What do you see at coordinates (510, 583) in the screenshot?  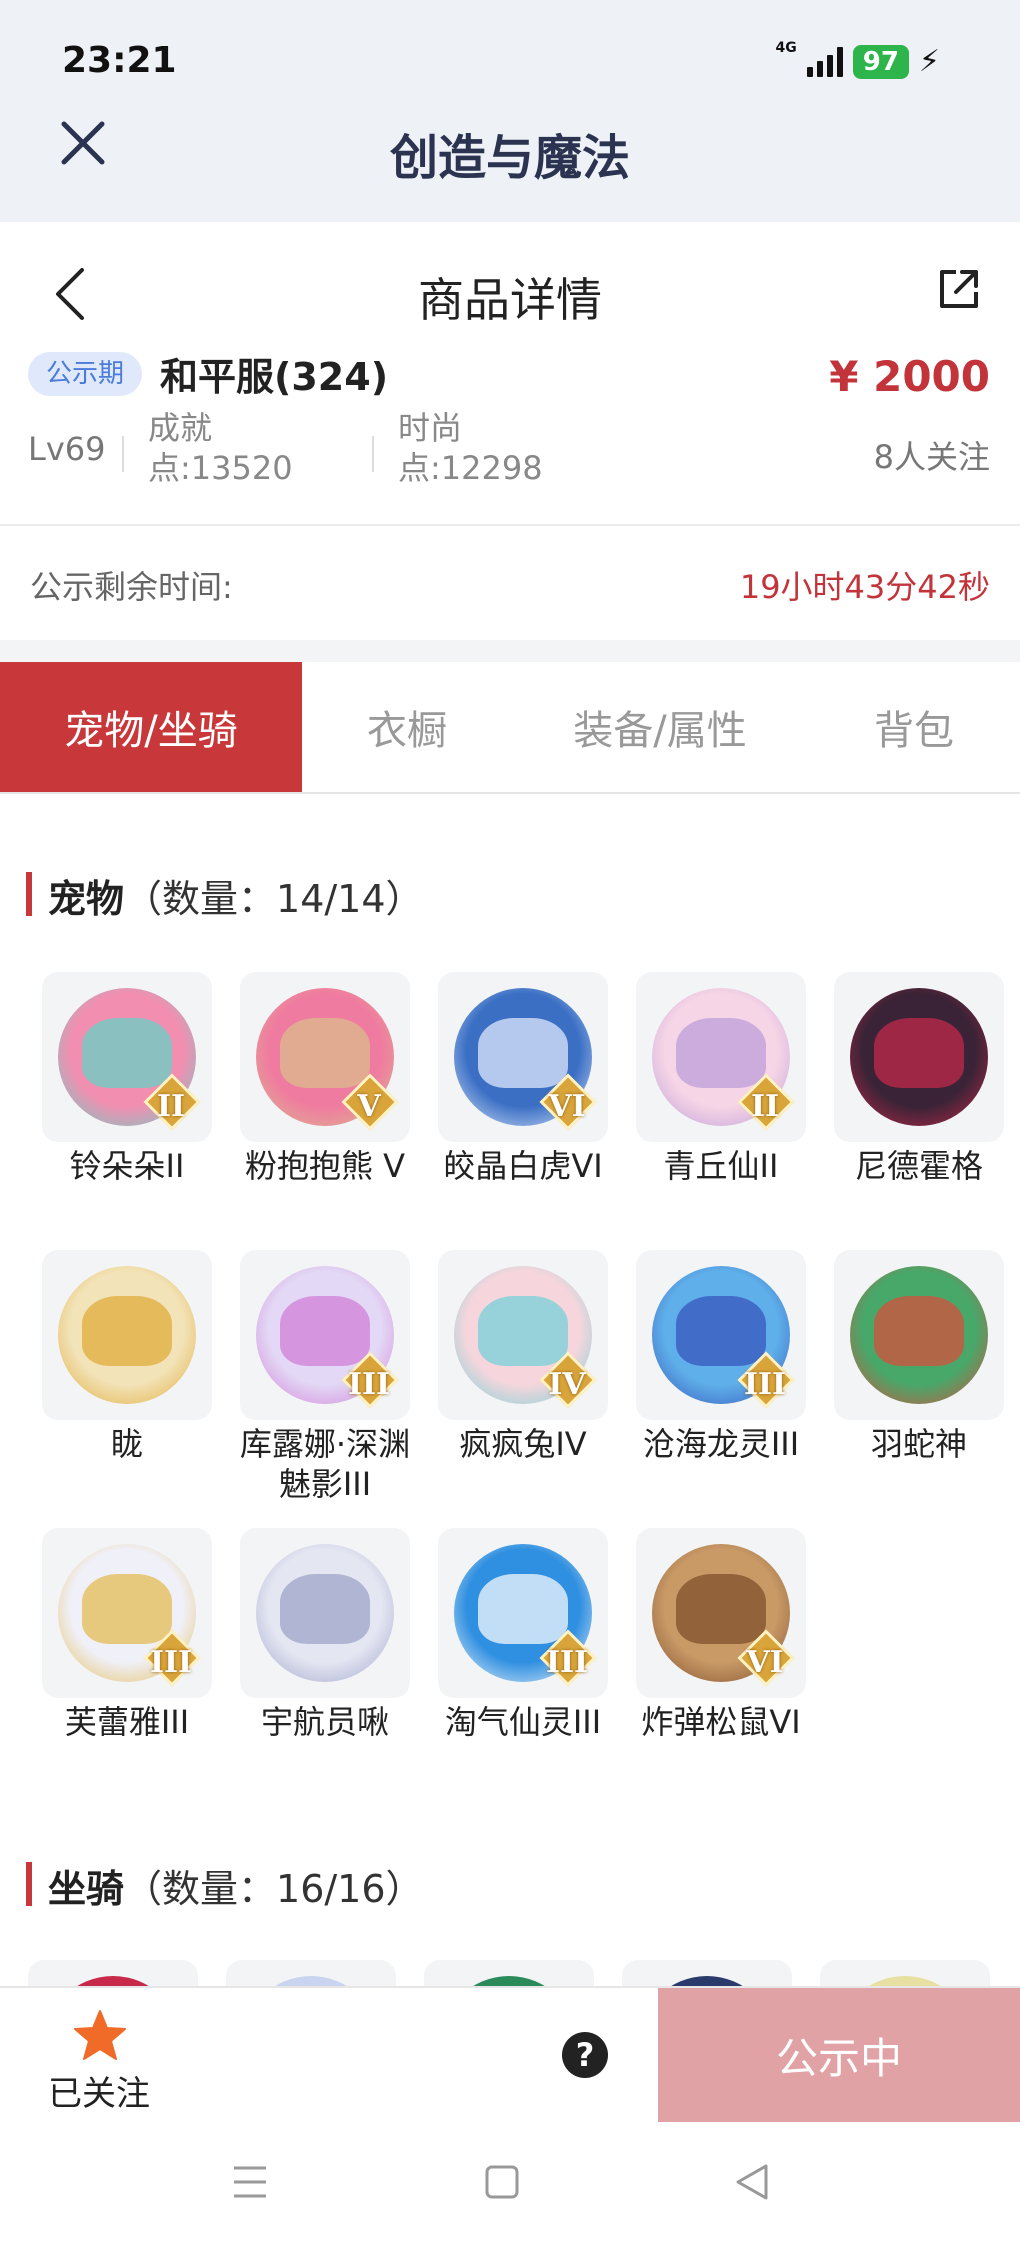 I see `remaining-time-row: 公示剩余时间: 19小时43分42秒` at bounding box center [510, 583].